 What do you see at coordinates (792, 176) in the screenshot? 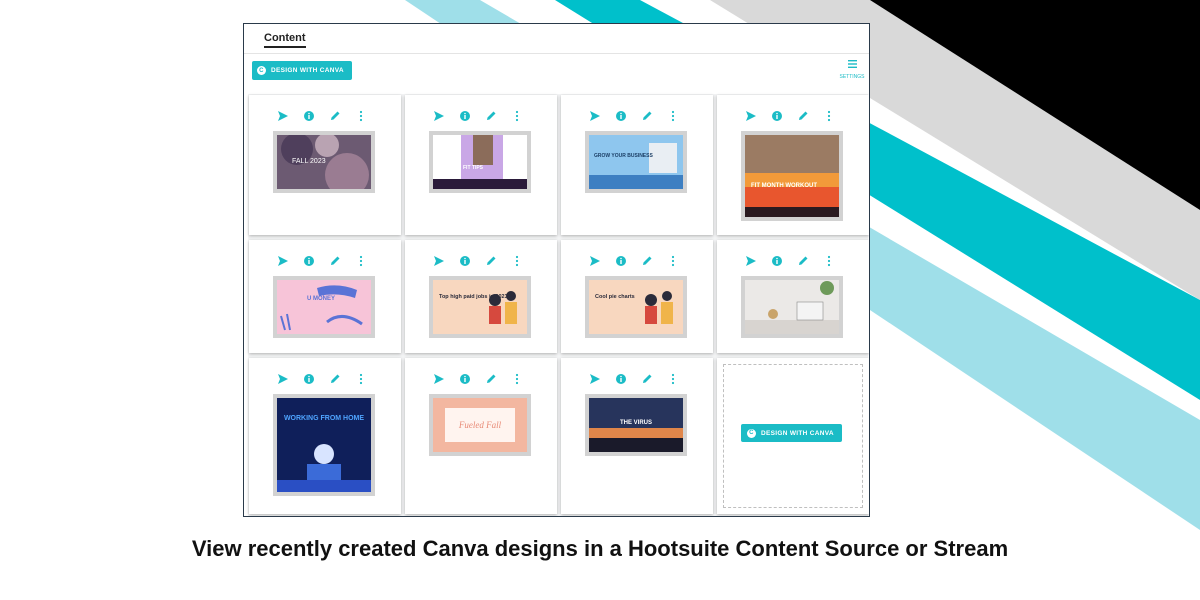
I see `design-thumbnail: FIT MONTH WORKOUT` at bounding box center [792, 176].